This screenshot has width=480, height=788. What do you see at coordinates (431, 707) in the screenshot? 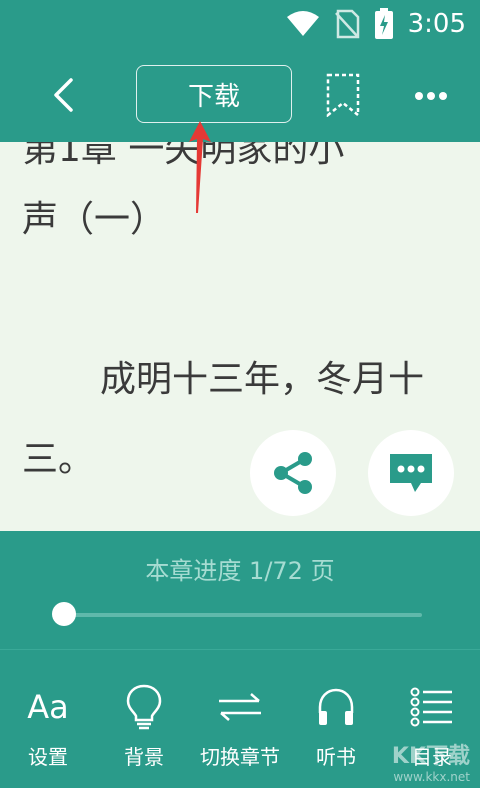
I see `list-icon` at bounding box center [431, 707].